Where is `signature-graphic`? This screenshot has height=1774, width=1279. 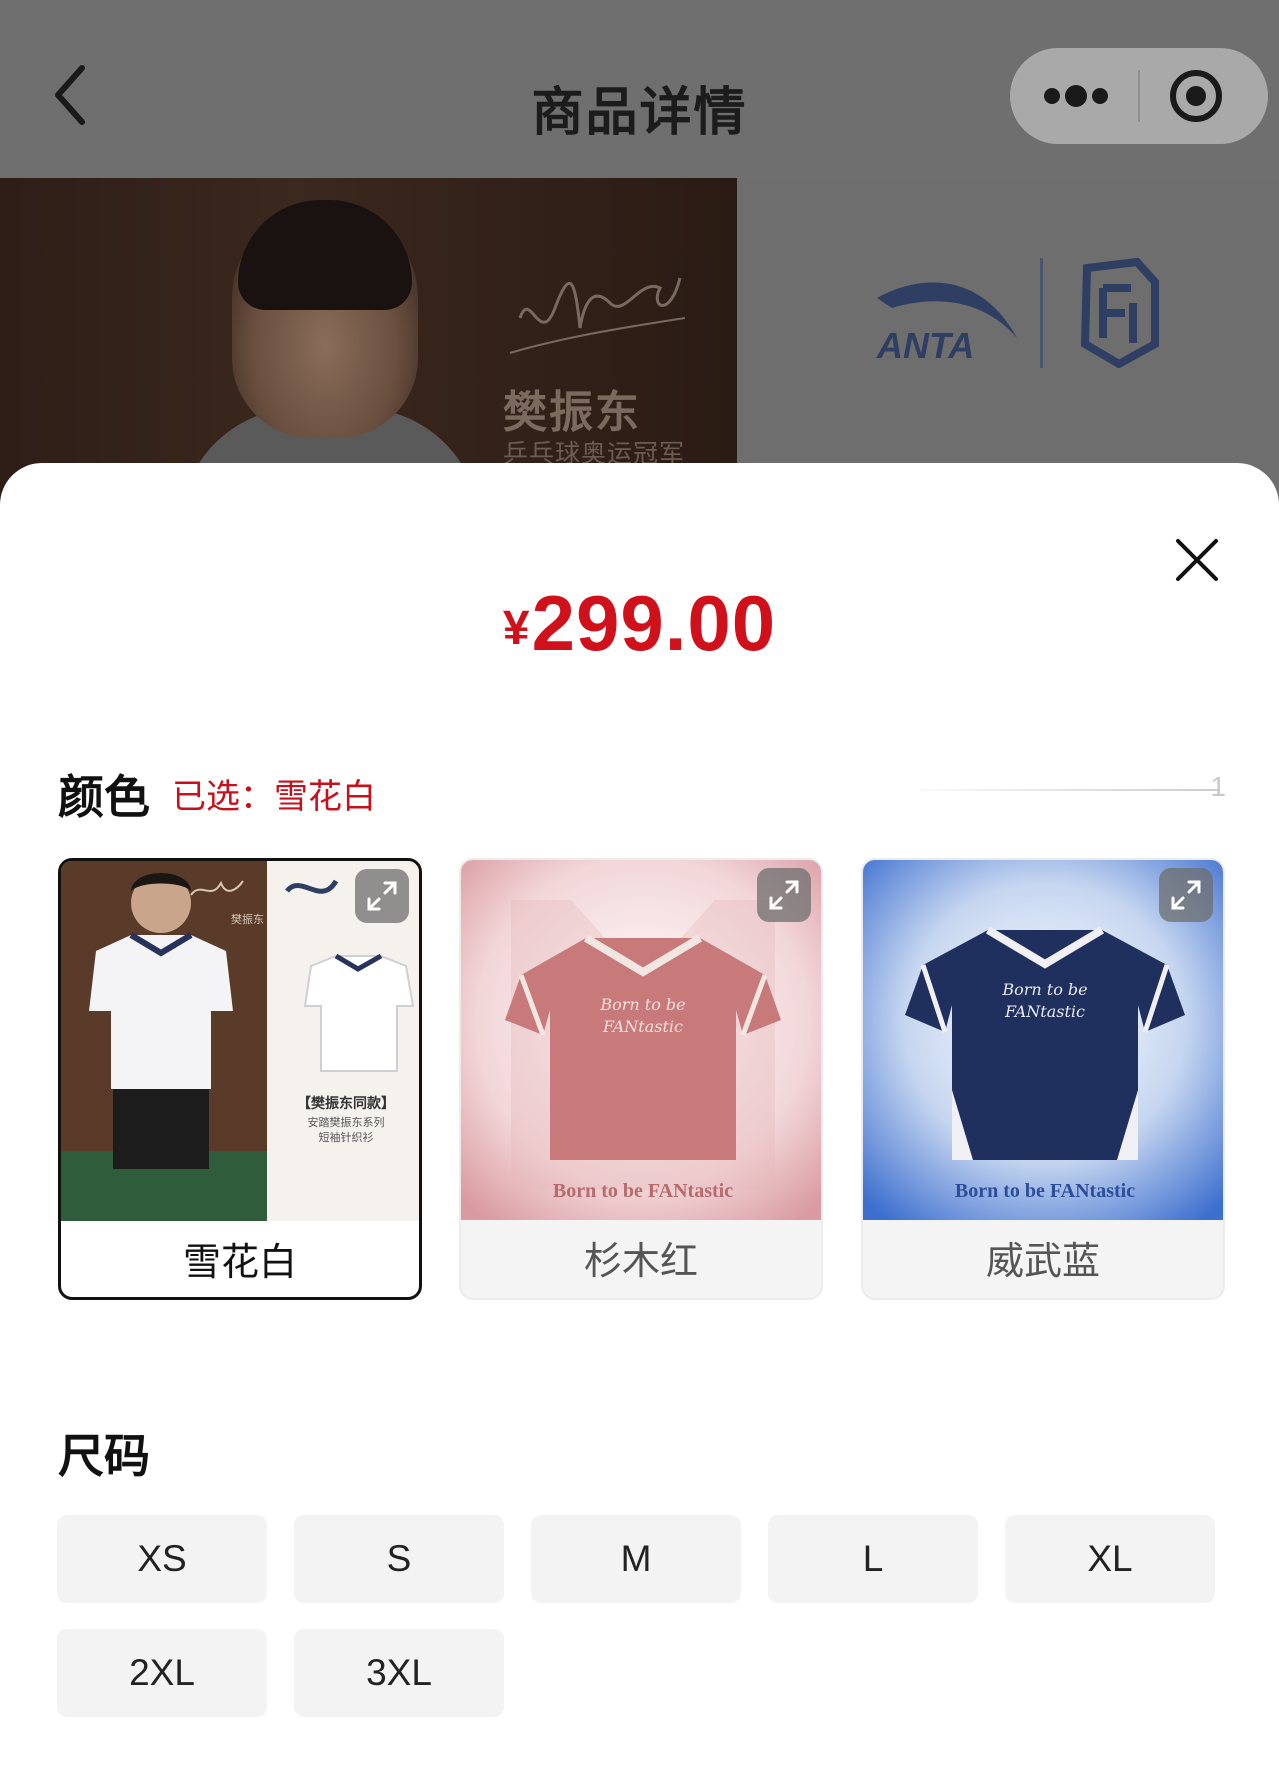 signature-graphic is located at coordinates (597, 315).